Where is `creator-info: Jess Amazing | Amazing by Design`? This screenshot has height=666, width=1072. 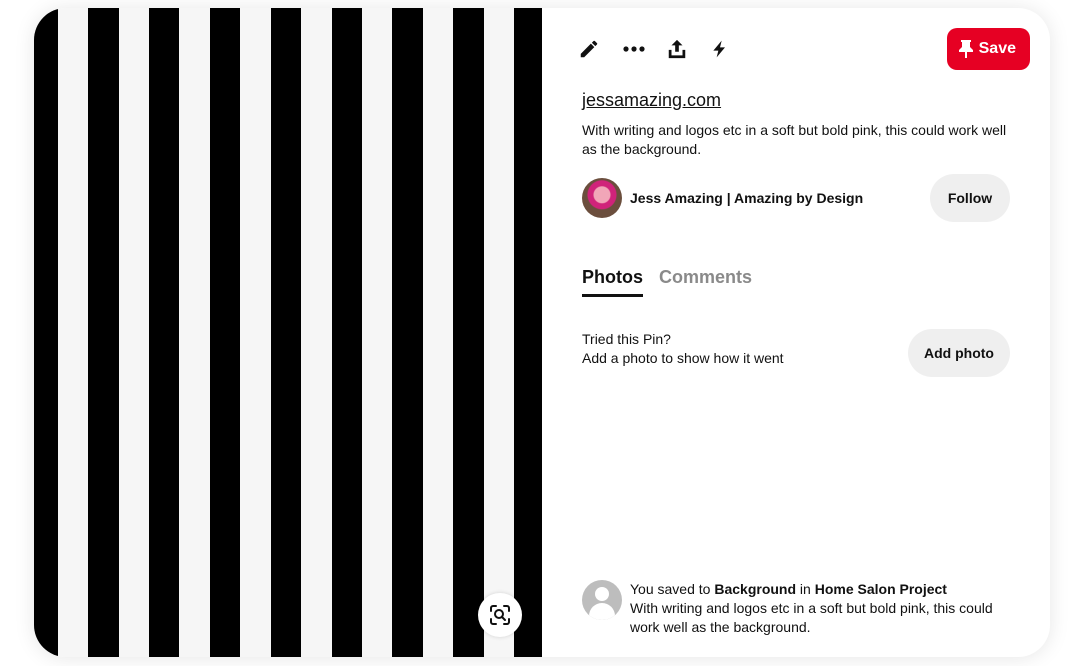 creator-info: Jess Amazing | Amazing by Design is located at coordinates (722, 198).